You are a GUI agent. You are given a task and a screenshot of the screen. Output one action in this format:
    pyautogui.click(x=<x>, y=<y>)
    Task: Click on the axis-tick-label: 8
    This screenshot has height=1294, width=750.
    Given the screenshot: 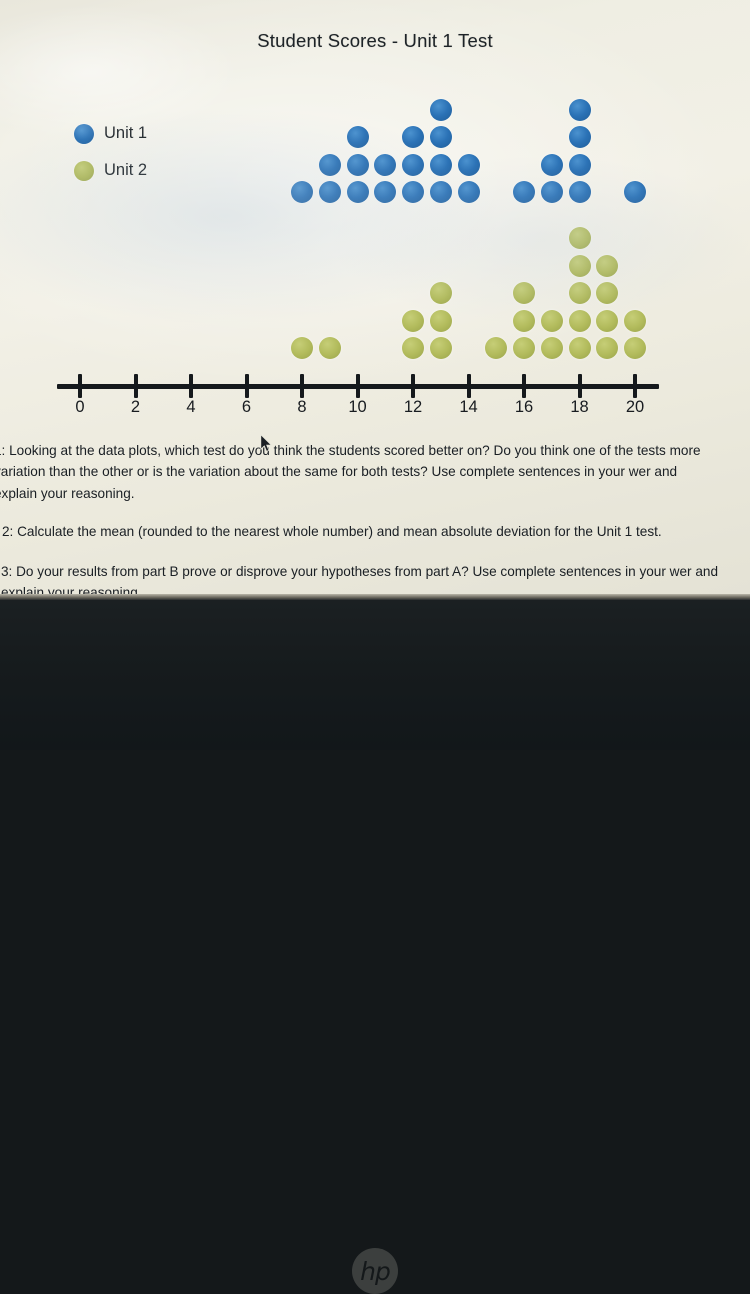 What is the action you would take?
    pyautogui.click(x=302, y=407)
    